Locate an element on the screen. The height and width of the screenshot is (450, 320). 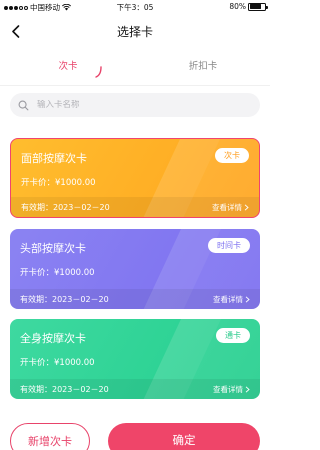
nav-bar: 选择卡 is located at coordinates (135, 31).